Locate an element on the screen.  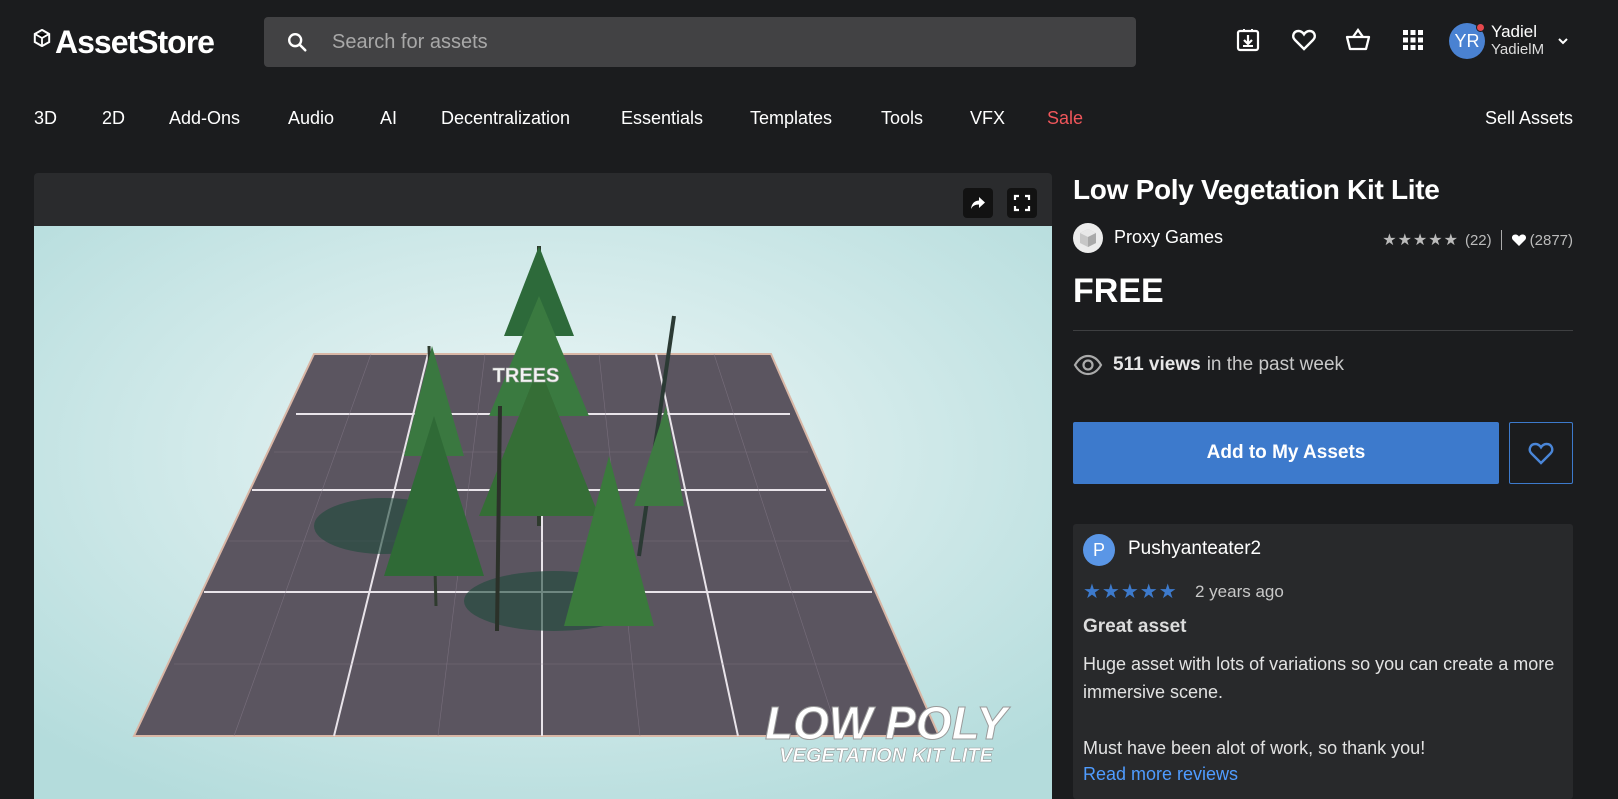
heart-icon is located at coordinates (1304, 40).